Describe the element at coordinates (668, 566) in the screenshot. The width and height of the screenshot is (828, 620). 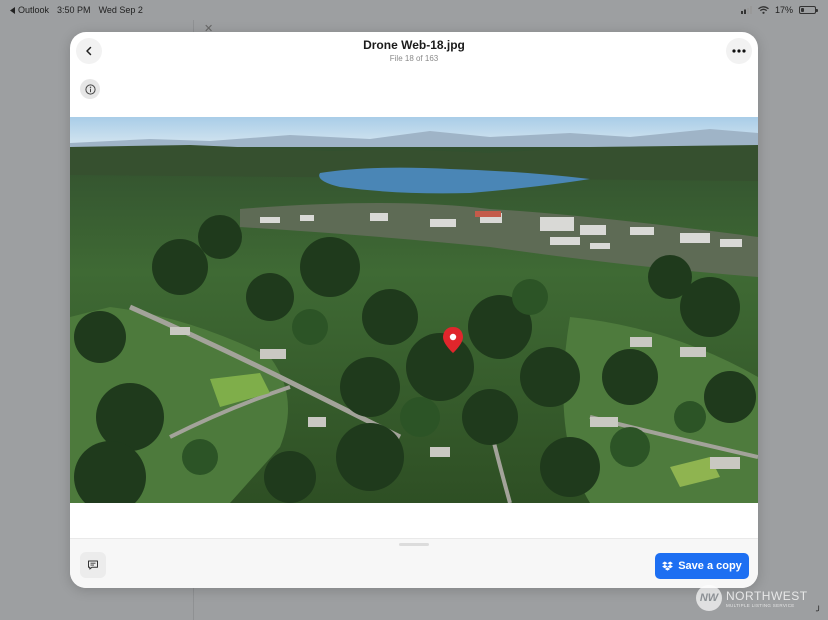
I see `dropbox-icon` at that location.